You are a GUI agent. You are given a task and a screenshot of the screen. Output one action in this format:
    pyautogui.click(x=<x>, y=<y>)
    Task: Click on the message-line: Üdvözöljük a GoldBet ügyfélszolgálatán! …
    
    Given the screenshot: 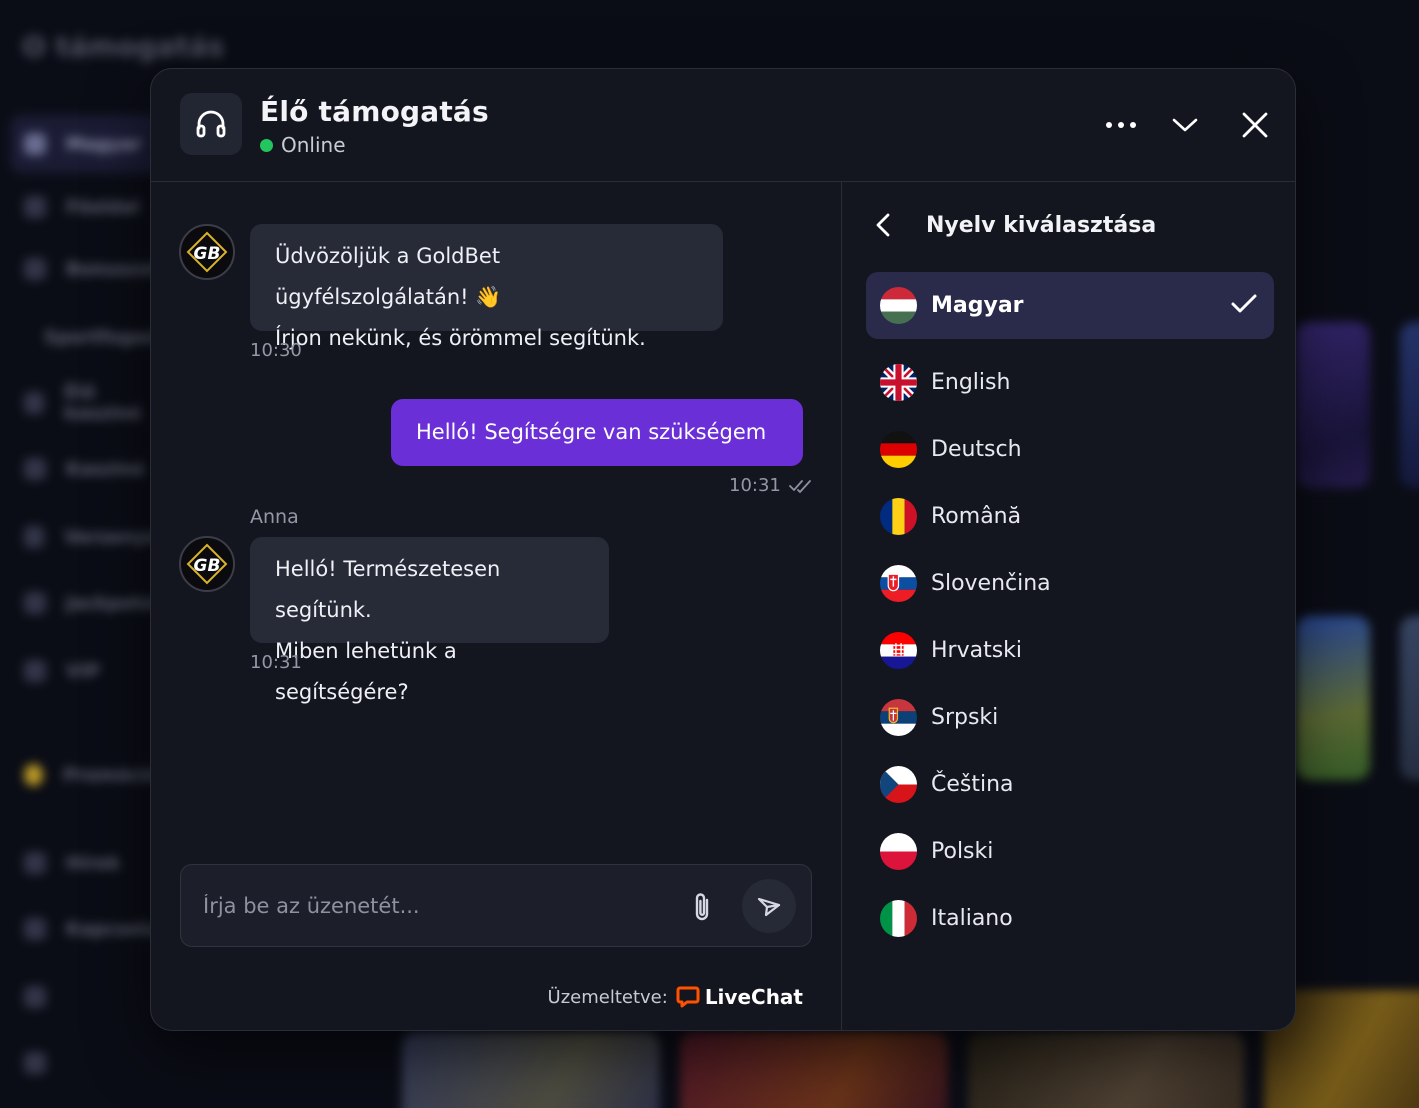 What is the action you would take?
    pyautogui.click(x=388, y=276)
    